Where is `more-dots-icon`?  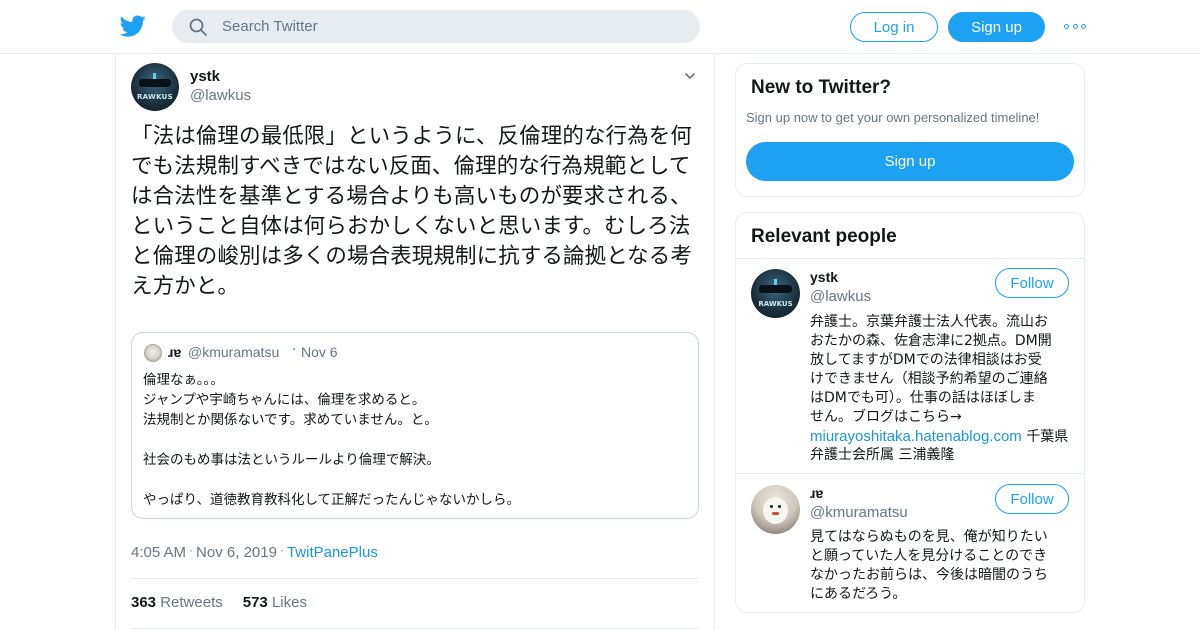
more-dots-icon is located at coordinates (1075, 26).